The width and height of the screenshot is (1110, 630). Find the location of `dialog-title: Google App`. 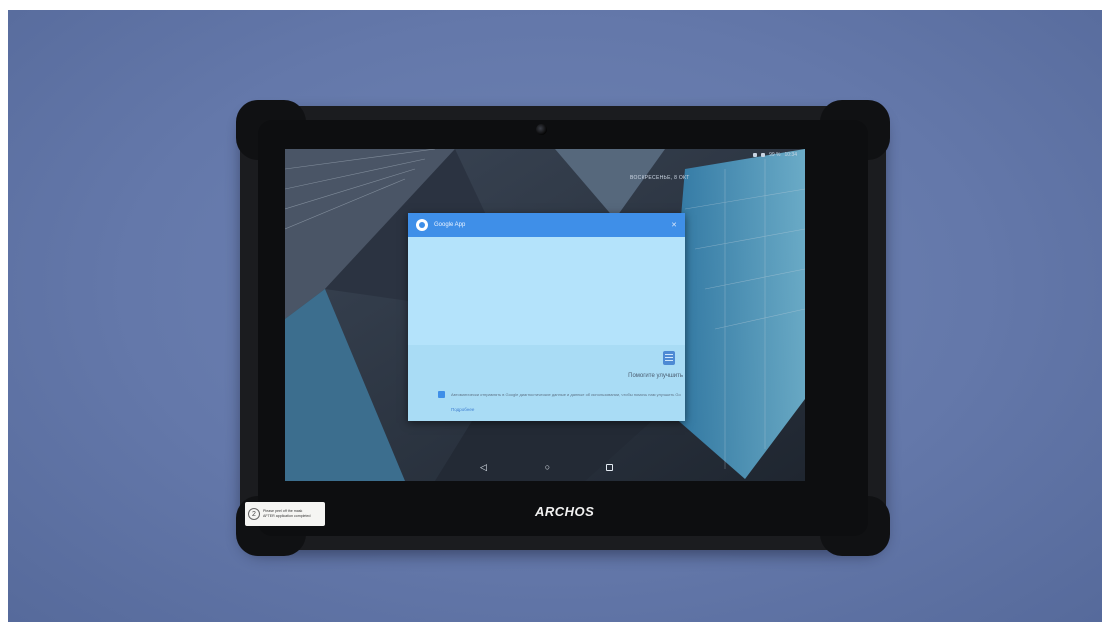

dialog-title: Google App is located at coordinates (450, 225).